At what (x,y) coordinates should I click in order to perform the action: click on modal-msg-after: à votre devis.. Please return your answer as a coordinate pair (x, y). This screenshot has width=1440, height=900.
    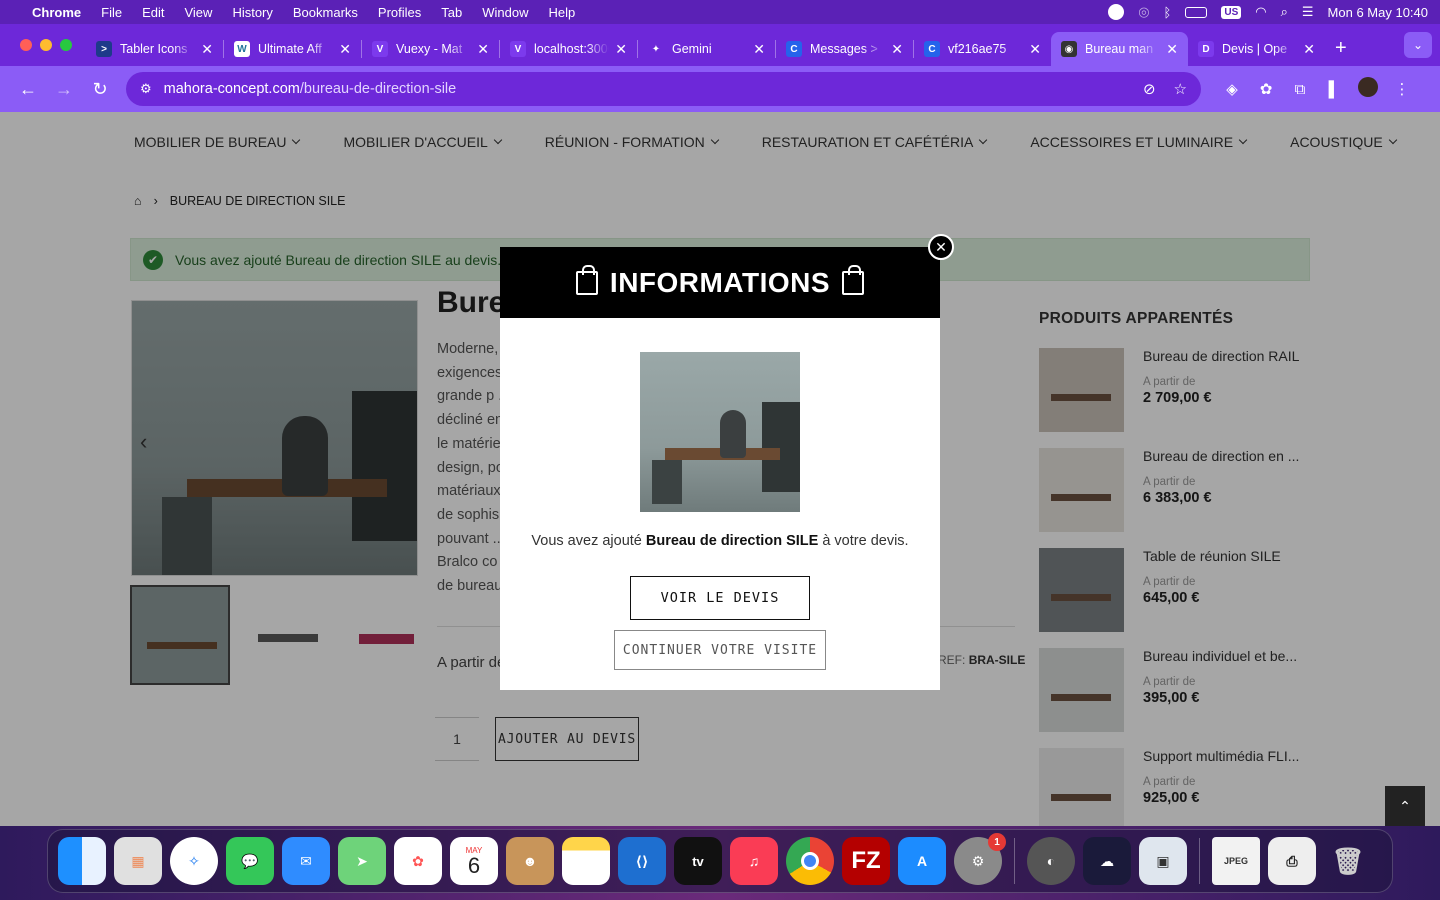
    Looking at the image, I should click on (863, 541).